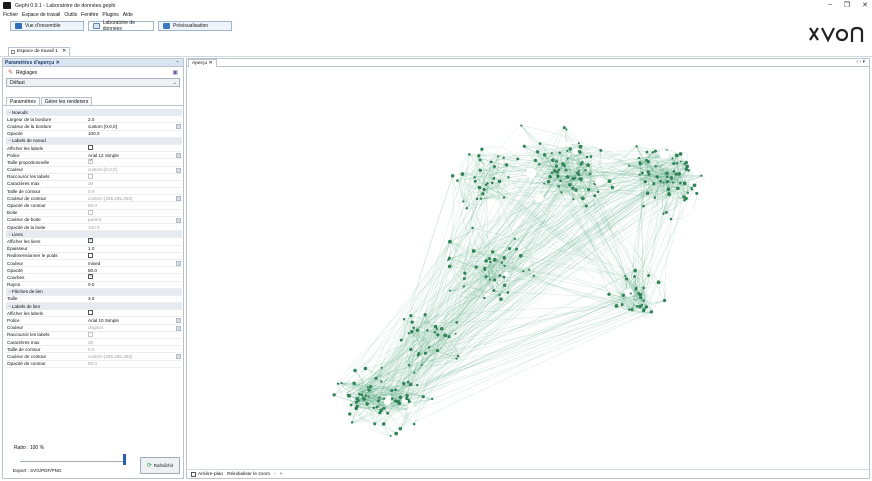 This screenshot has width=872, height=481. I want to click on preset-dropdown: Défaut ⌄, so click(93, 82).